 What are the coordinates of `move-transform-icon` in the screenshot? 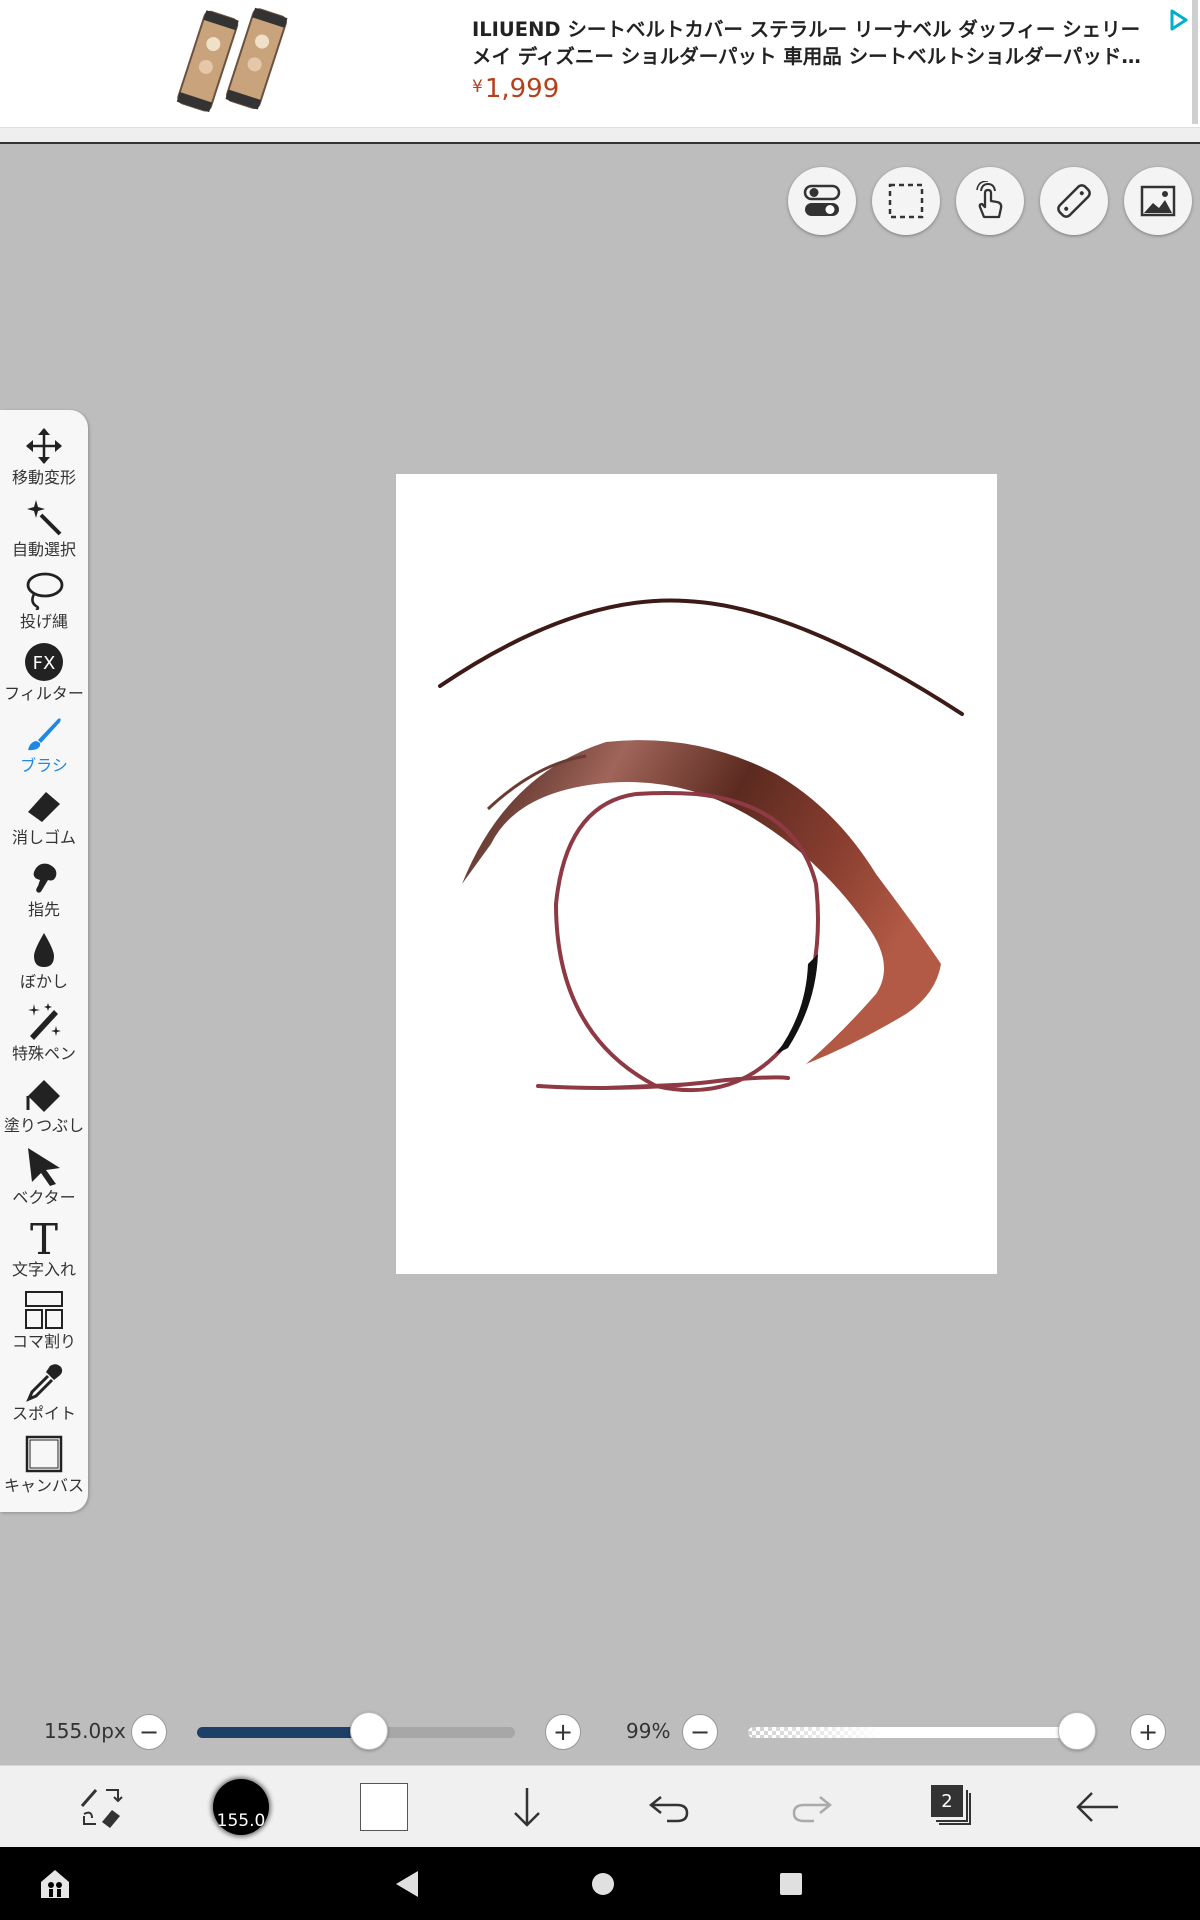 It's located at (44, 446).